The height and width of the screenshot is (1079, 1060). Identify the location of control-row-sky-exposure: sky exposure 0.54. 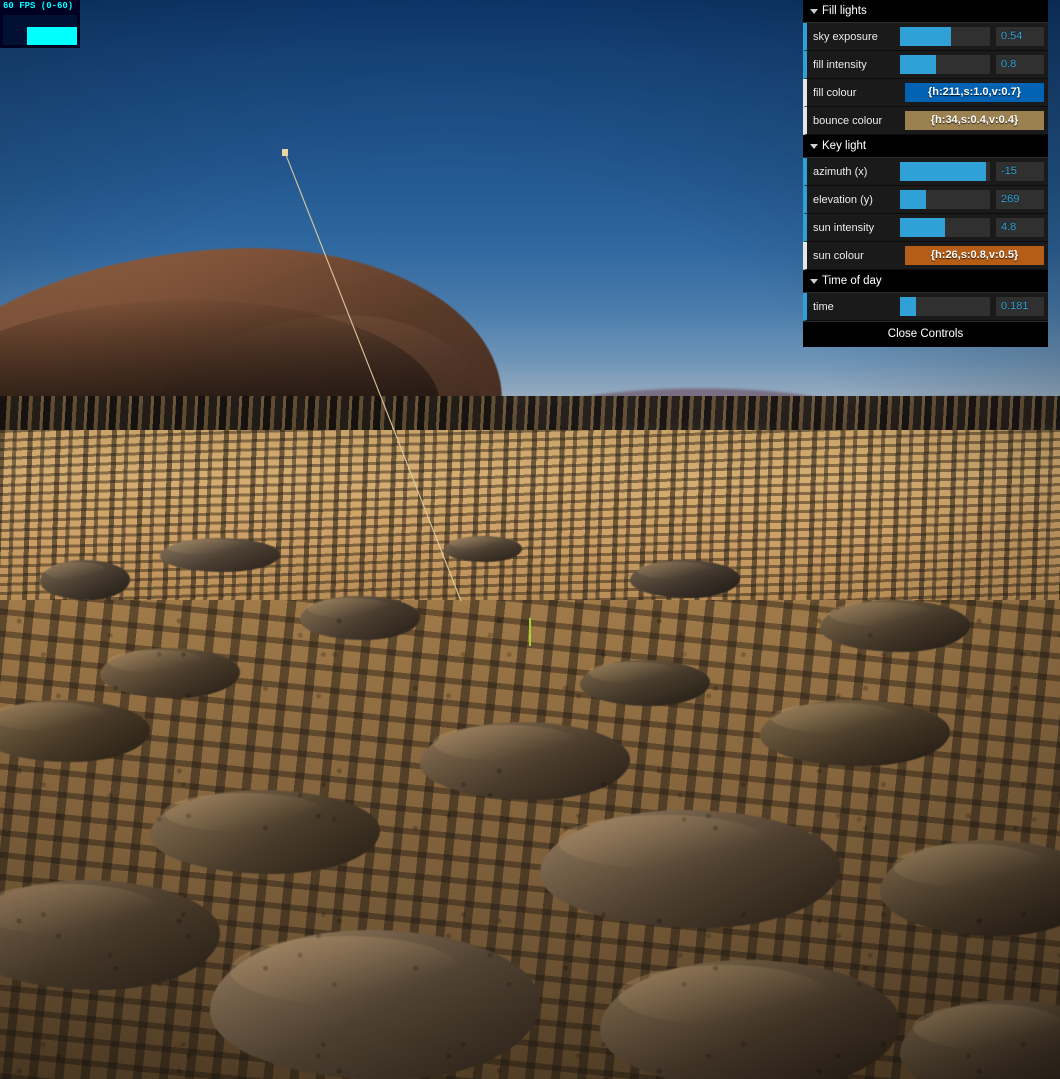
(925, 37).